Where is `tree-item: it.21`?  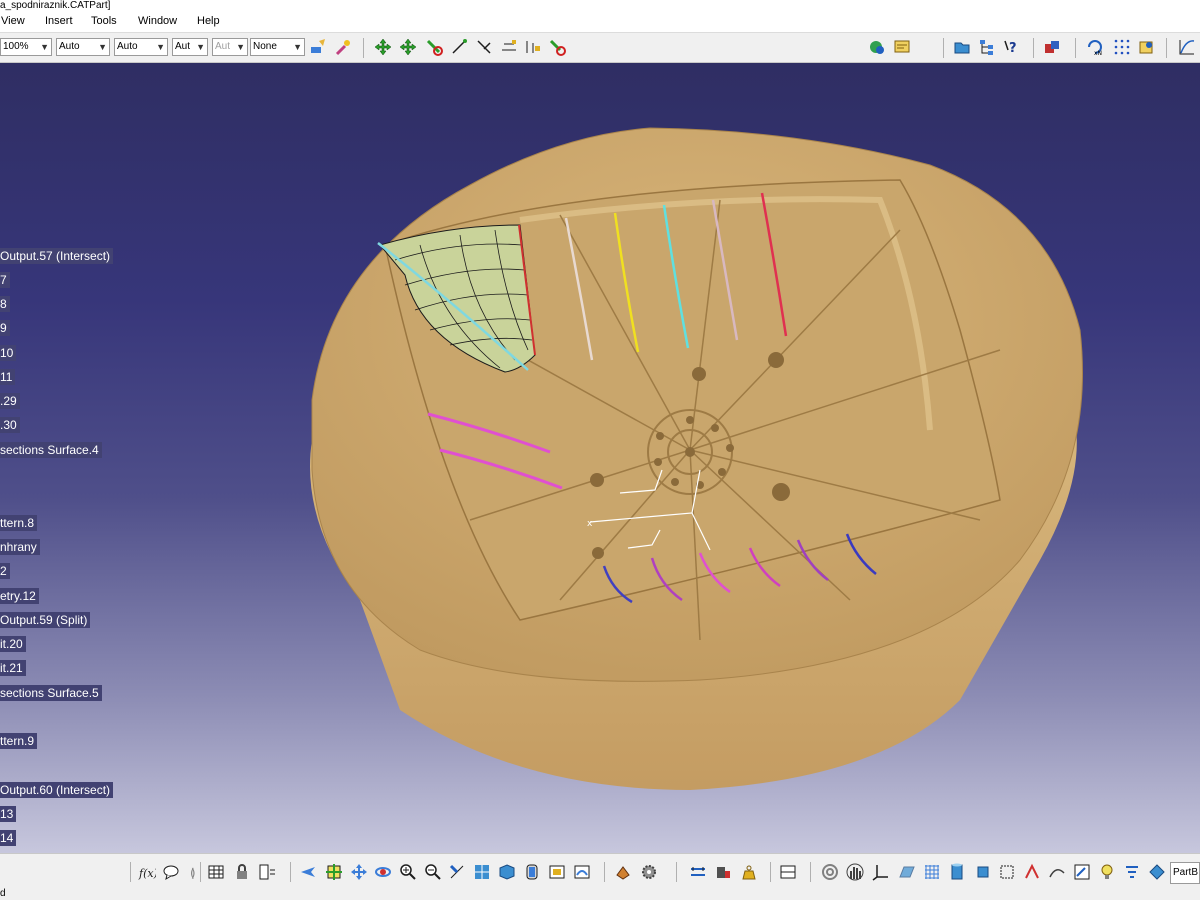 tree-item: it.21 is located at coordinates (13, 668).